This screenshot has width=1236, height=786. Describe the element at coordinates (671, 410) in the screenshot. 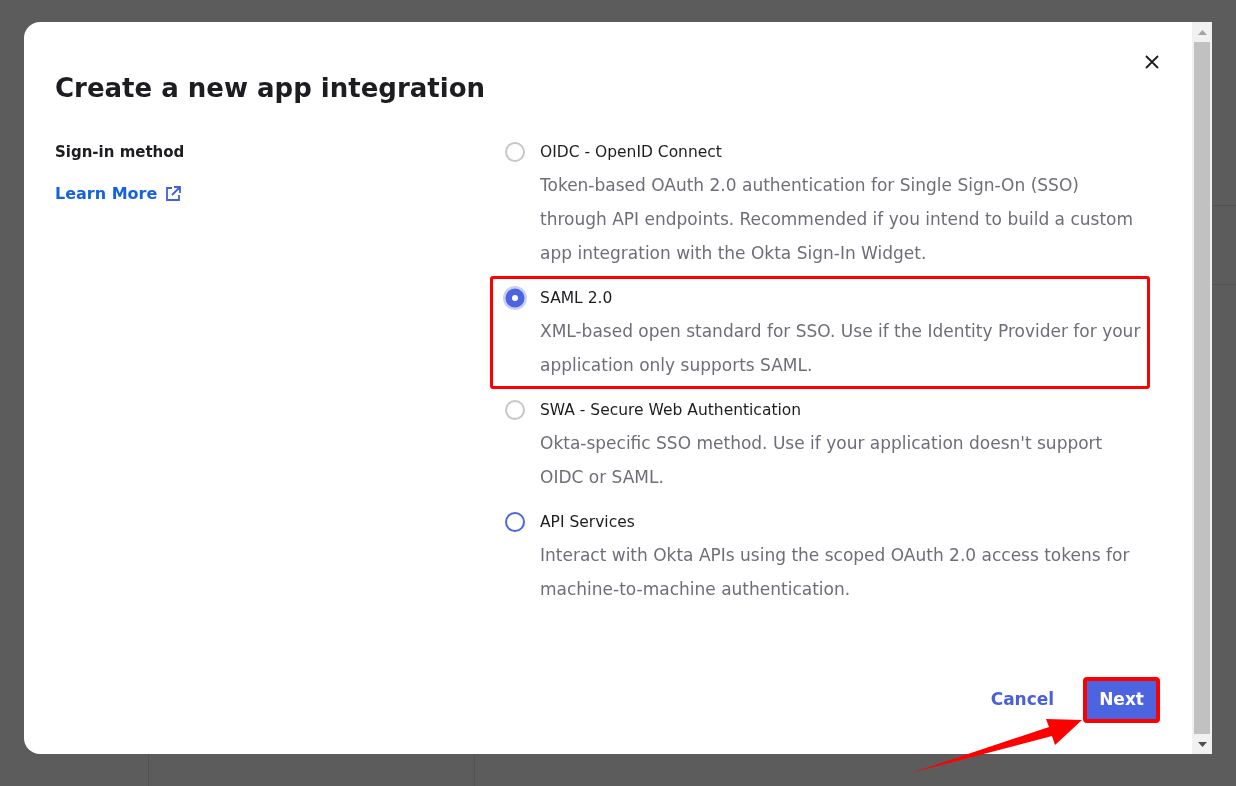

I see `option-label: SWA - Secure Web Authentication` at that location.